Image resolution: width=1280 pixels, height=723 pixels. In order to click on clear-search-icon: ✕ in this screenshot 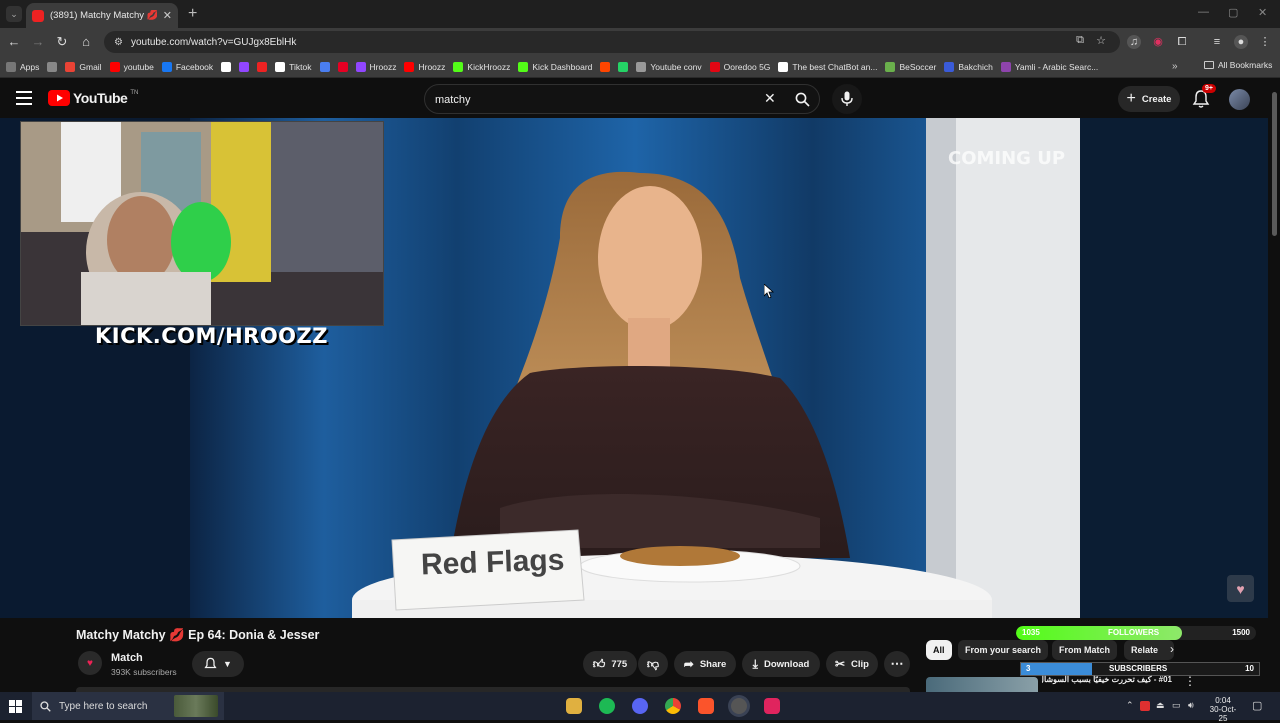, I will do `click(770, 98)`.